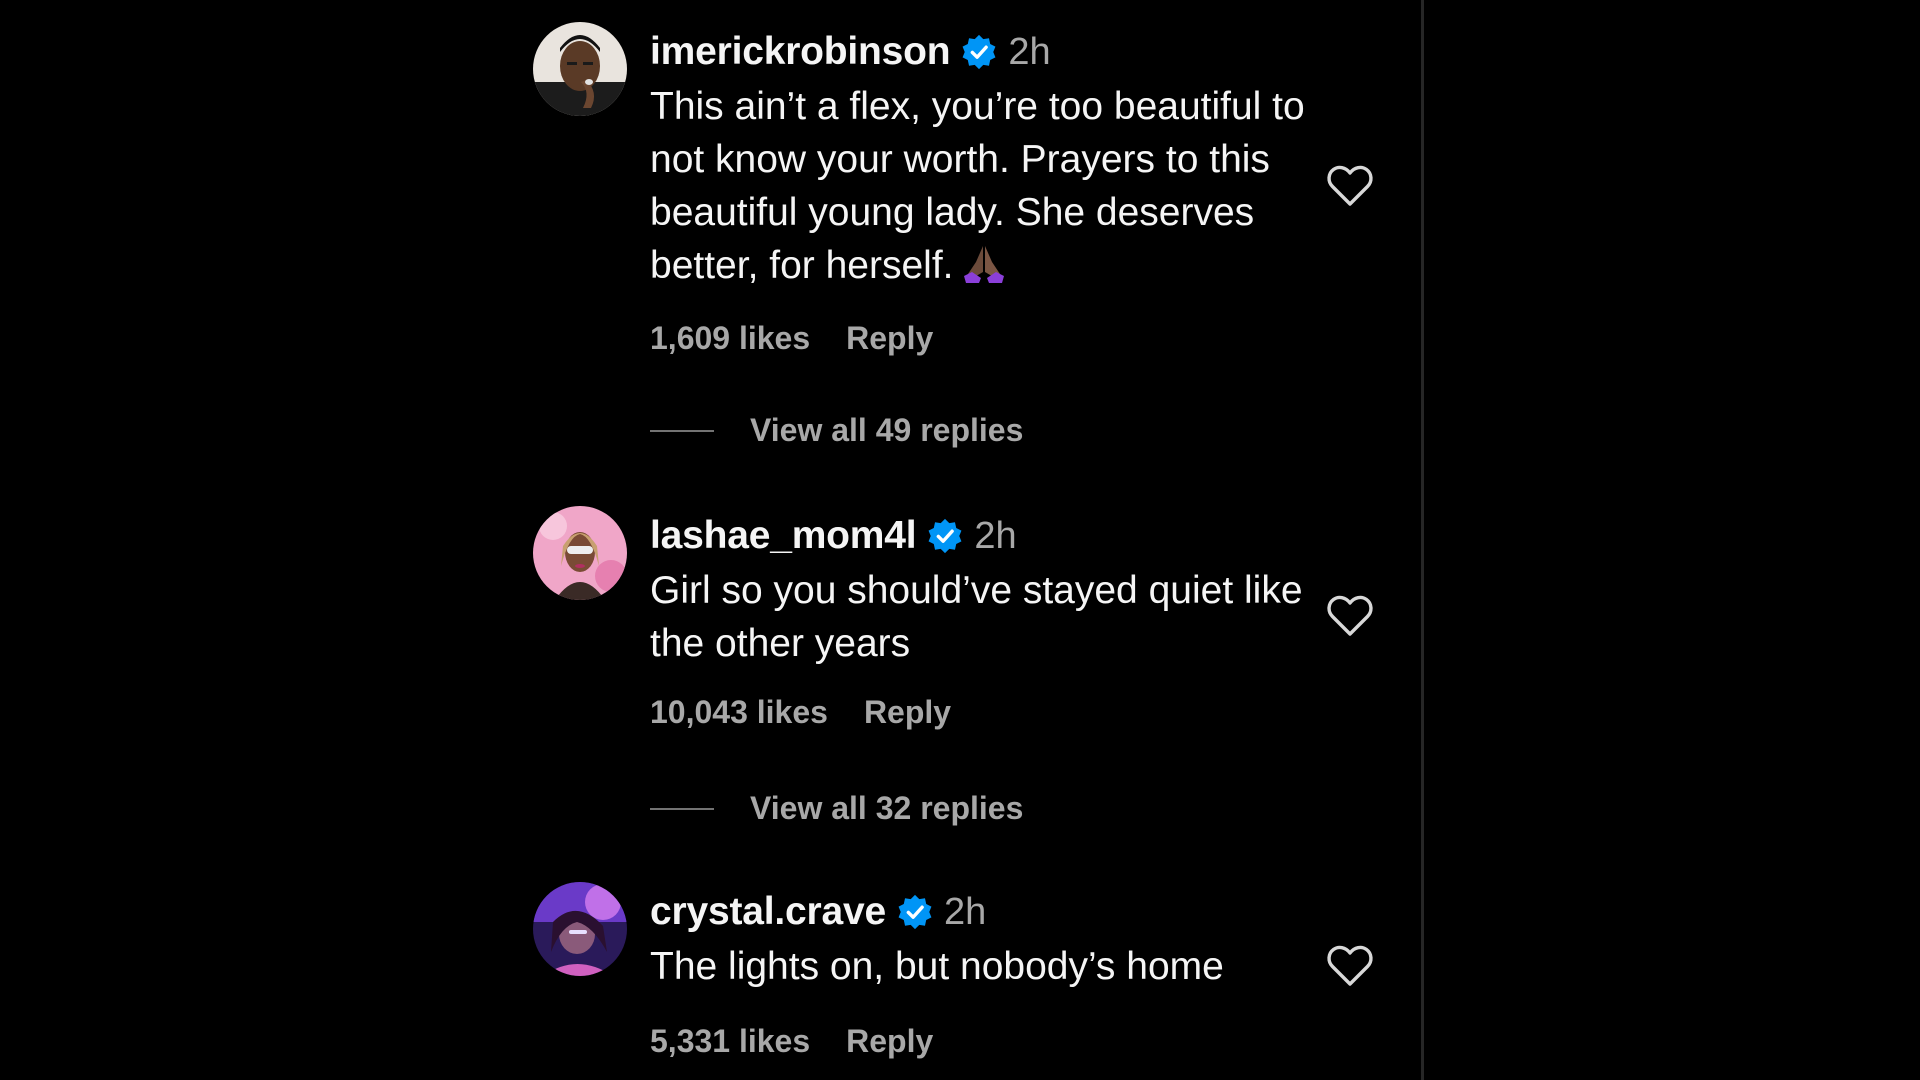 The image size is (1920, 1080). What do you see at coordinates (768, 912) in the screenshot?
I see `username: crystal.crave` at bounding box center [768, 912].